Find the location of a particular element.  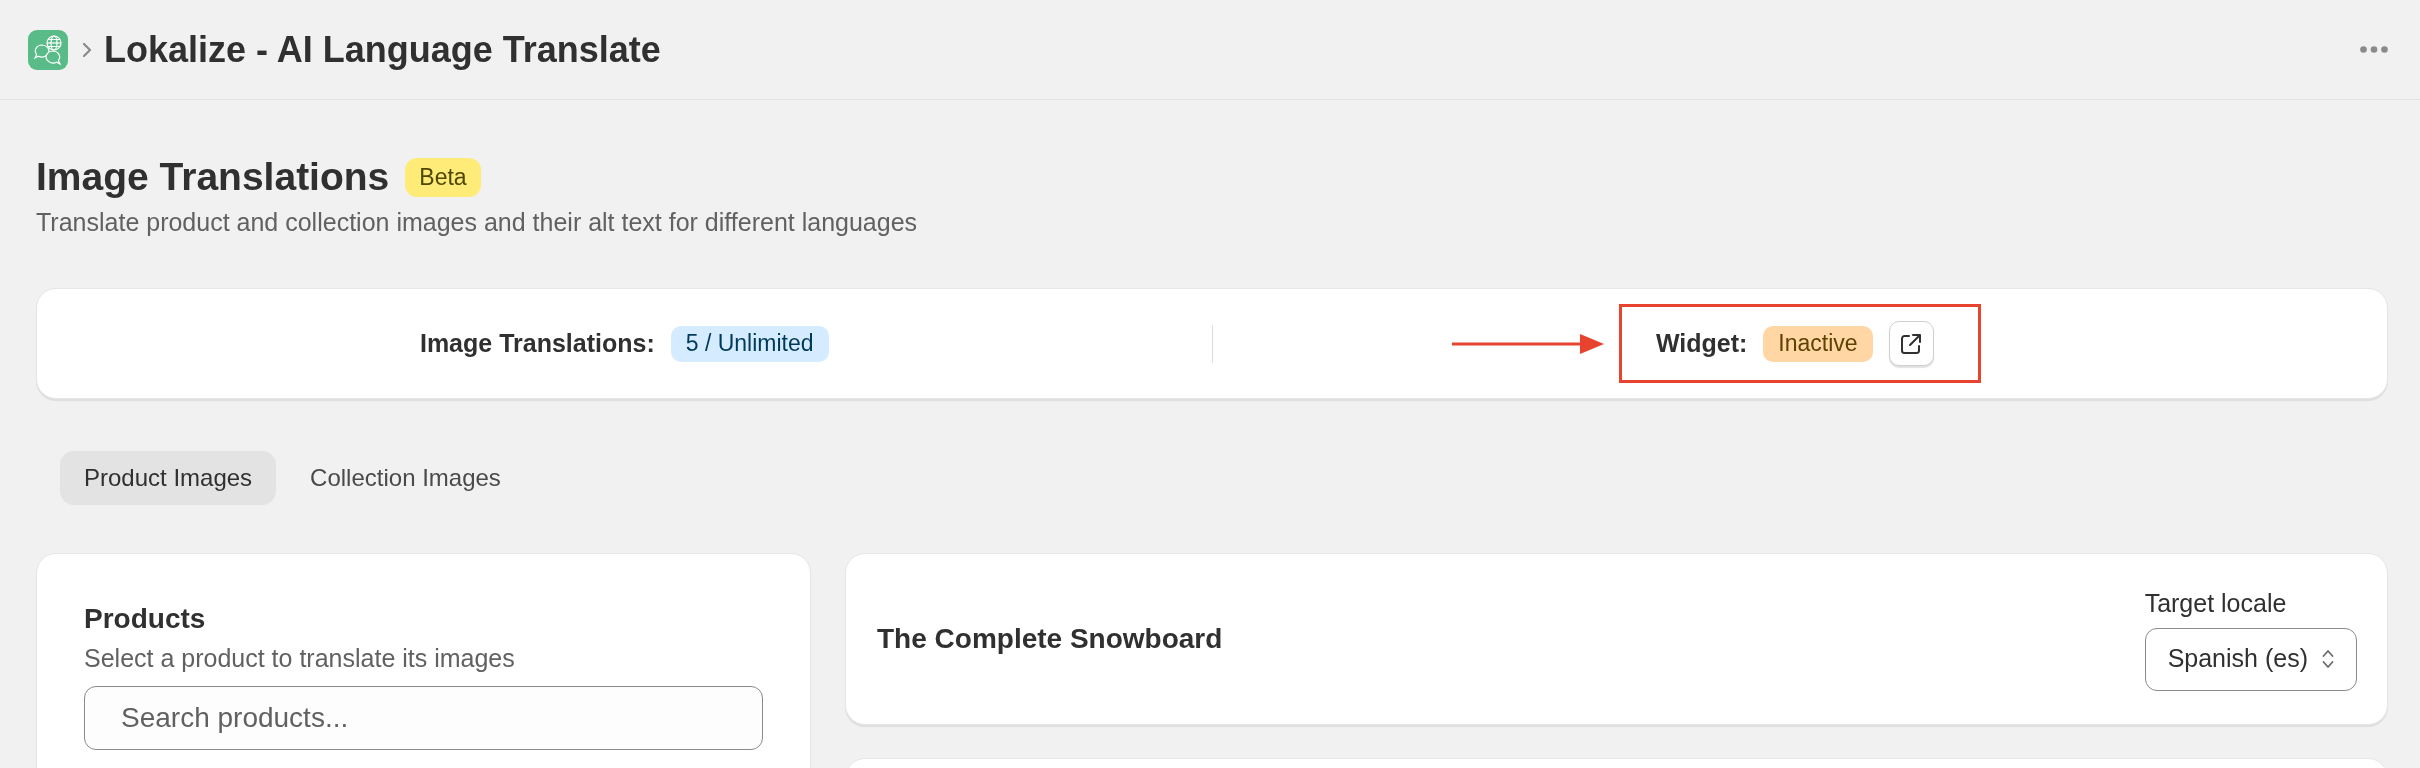

page-title: Image Translations is located at coordinates (213, 177).